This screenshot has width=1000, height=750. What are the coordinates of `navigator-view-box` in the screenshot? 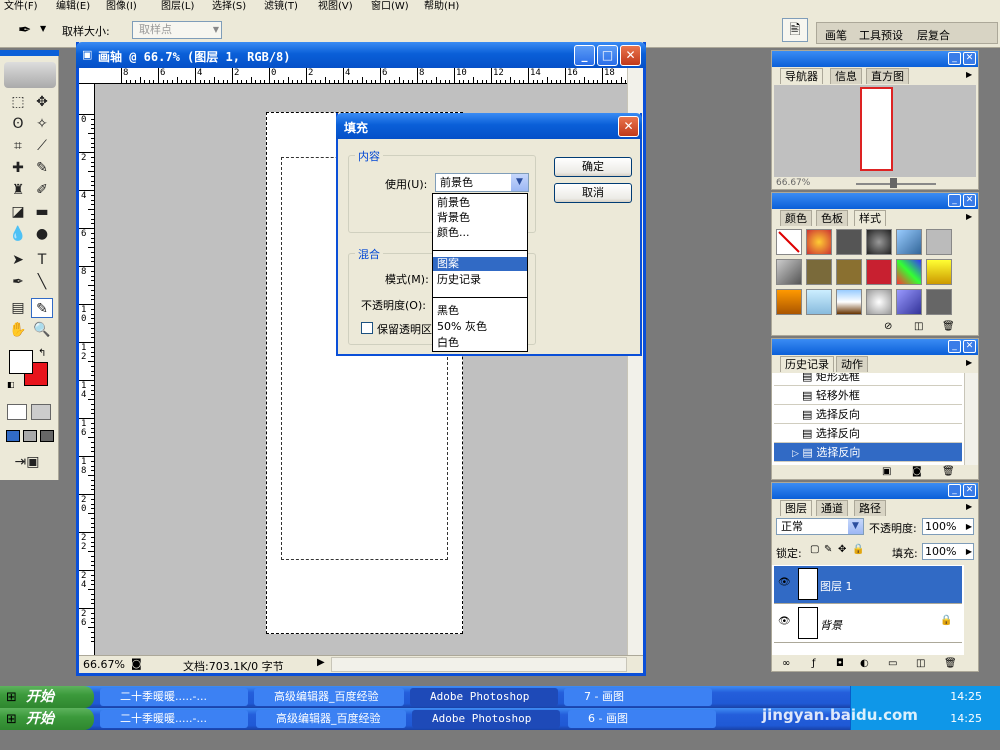 It's located at (876, 129).